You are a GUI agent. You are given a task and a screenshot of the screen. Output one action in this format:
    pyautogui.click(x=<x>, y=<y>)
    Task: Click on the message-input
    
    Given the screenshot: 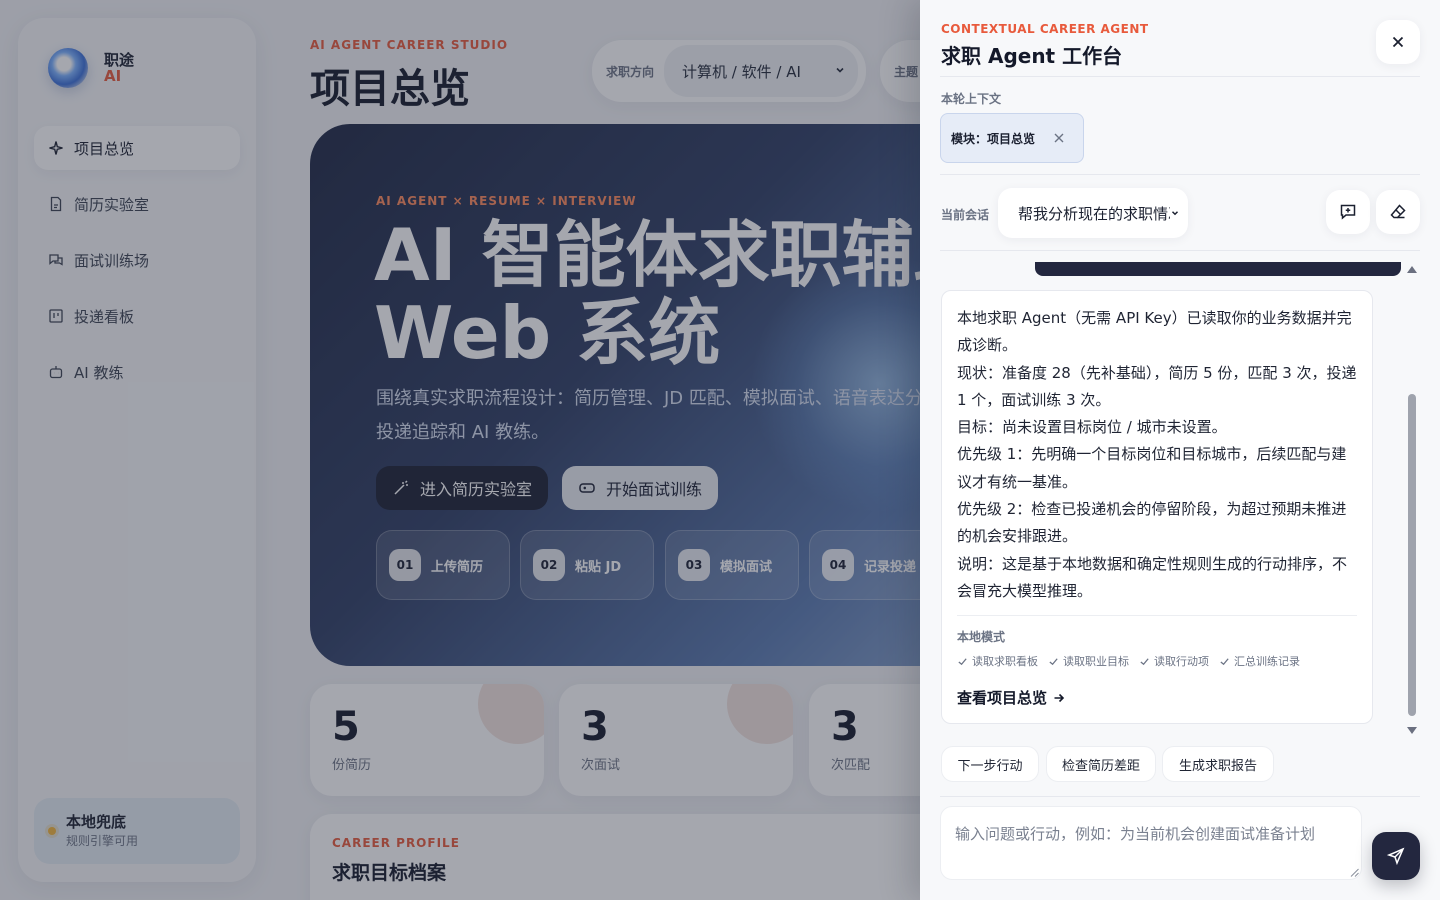 What is the action you would take?
    pyautogui.click(x=1151, y=843)
    